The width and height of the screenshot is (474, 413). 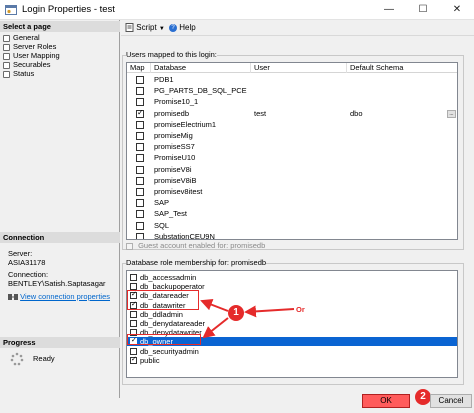 I want to click on role-label: db_accessadmin, so click(x=168, y=277).